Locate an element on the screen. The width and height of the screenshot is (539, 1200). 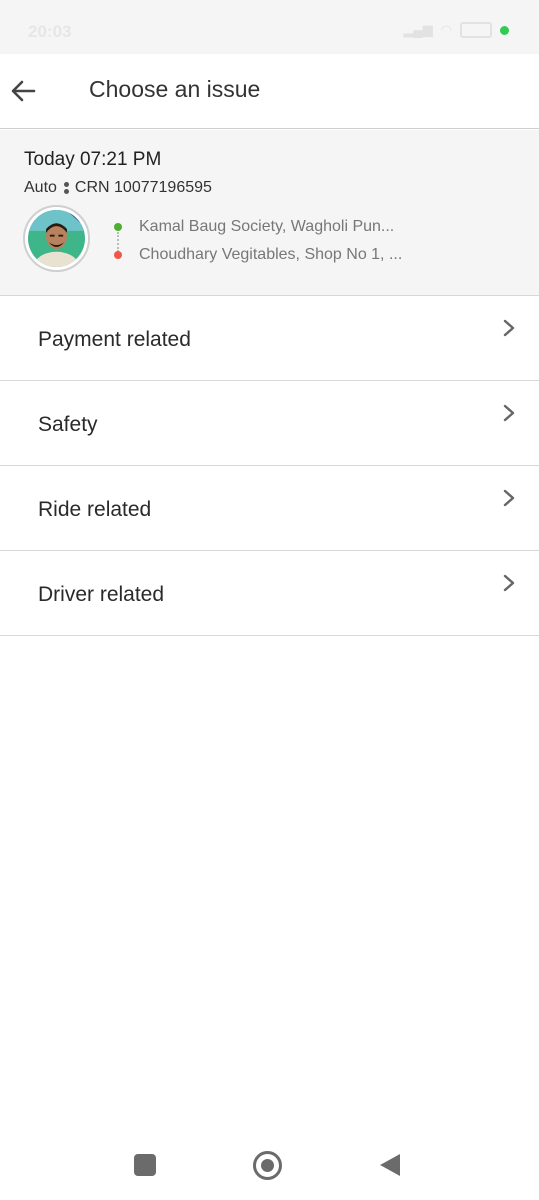
pickup-dot-icon is located at coordinates (118, 227).